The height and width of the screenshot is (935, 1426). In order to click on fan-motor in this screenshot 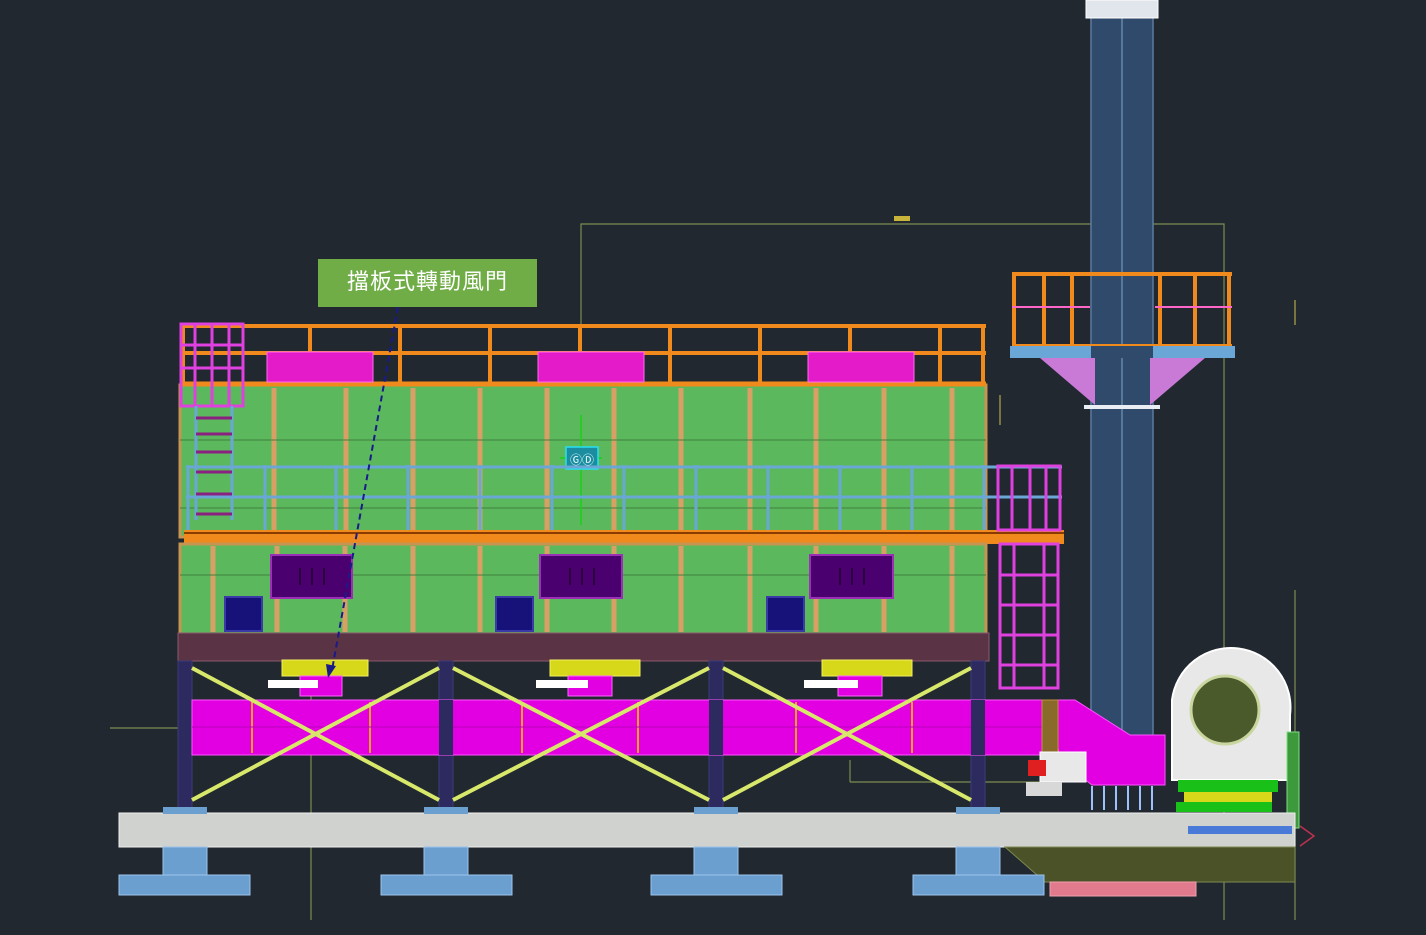, I will do `click(1056, 773)`.